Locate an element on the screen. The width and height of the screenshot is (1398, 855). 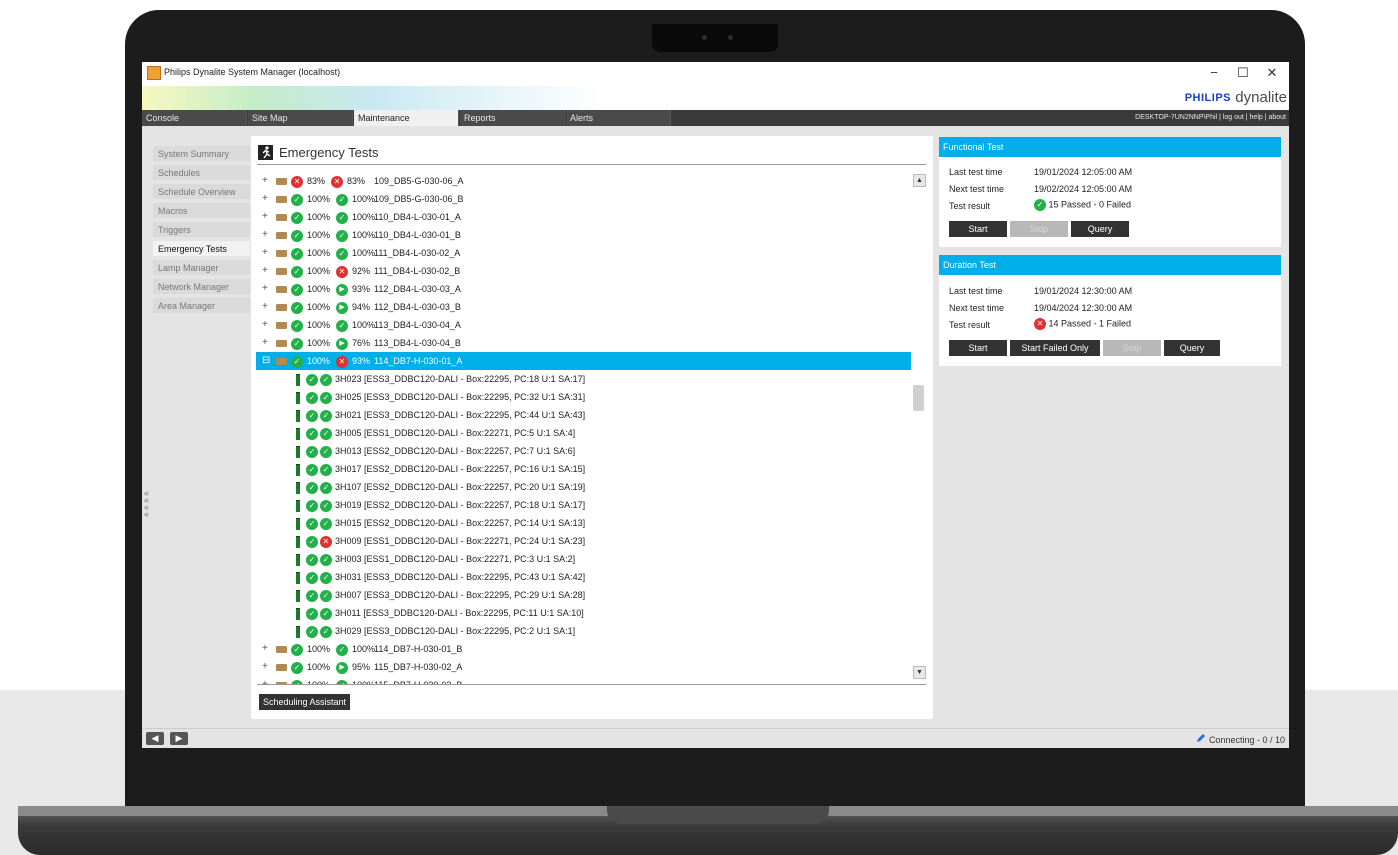
sidebar-item-area-manager: Area Manager is located at coordinates (201, 306).